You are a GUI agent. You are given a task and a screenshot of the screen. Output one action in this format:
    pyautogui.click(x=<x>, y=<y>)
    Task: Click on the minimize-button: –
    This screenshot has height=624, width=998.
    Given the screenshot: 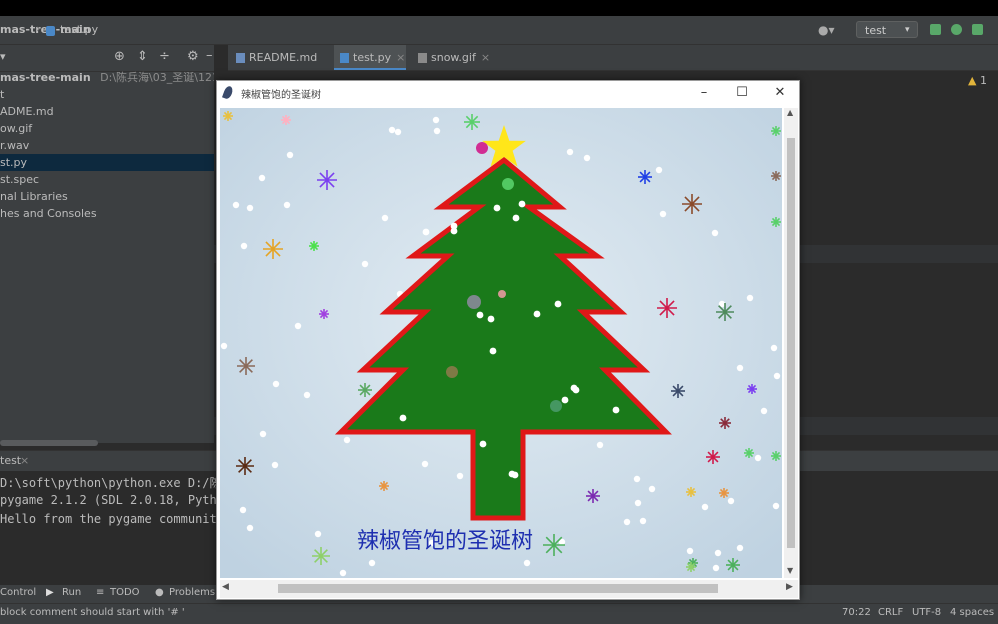 What is the action you would take?
    pyautogui.click(x=704, y=93)
    